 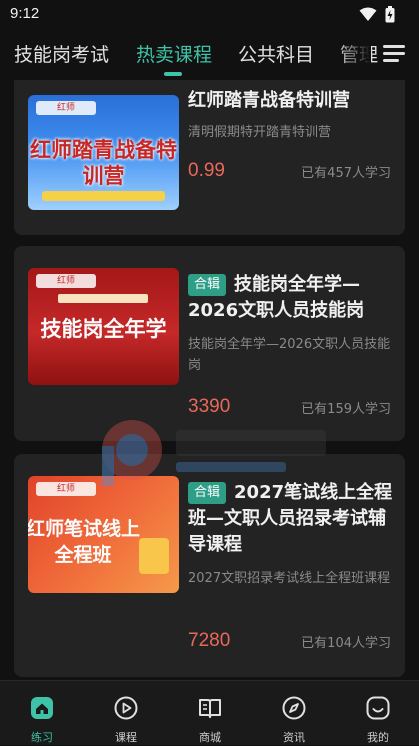 I want to click on course-title: 合辑 技能岗全年学—2026文职人员技能岗, so click(x=276, y=297).